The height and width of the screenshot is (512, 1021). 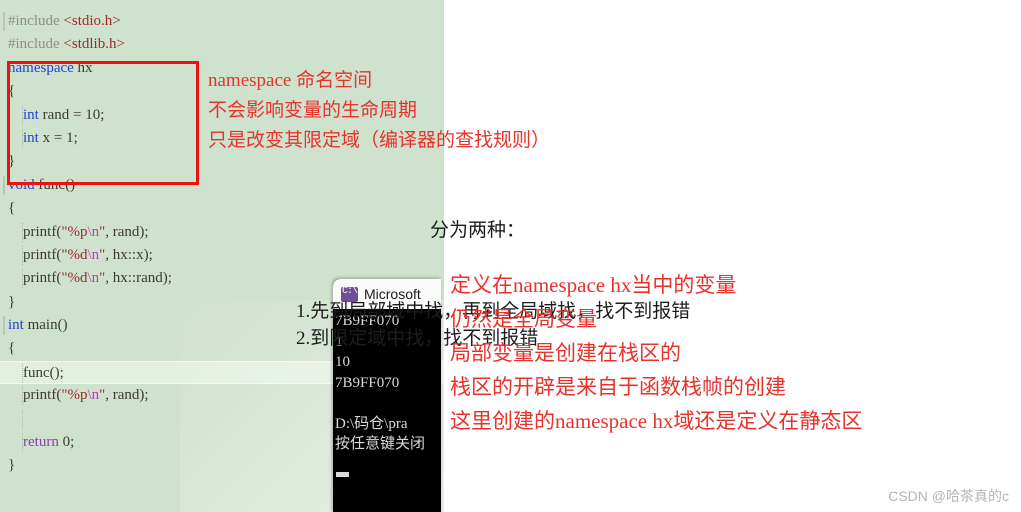 What do you see at coordinates (70, 137) in the screenshot?
I see `code-token: 1` at bounding box center [70, 137].